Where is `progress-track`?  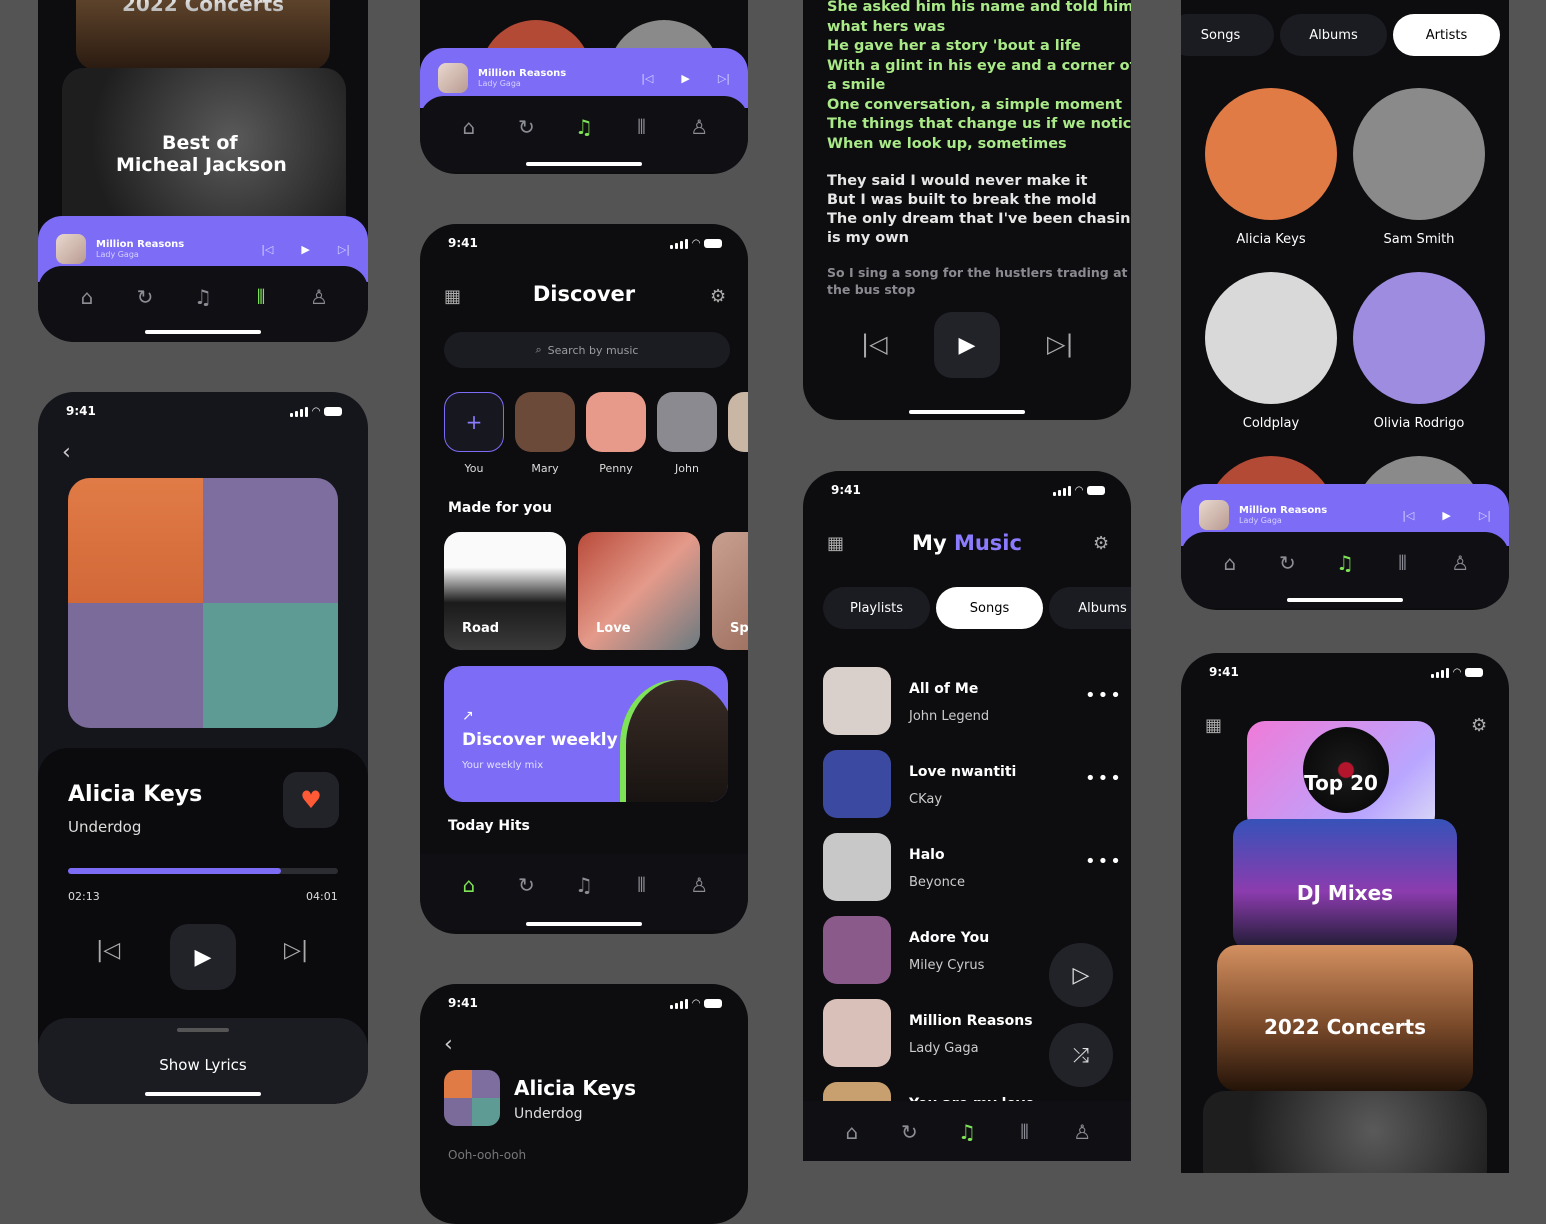
progress-track is located at coordinates (203, 871).